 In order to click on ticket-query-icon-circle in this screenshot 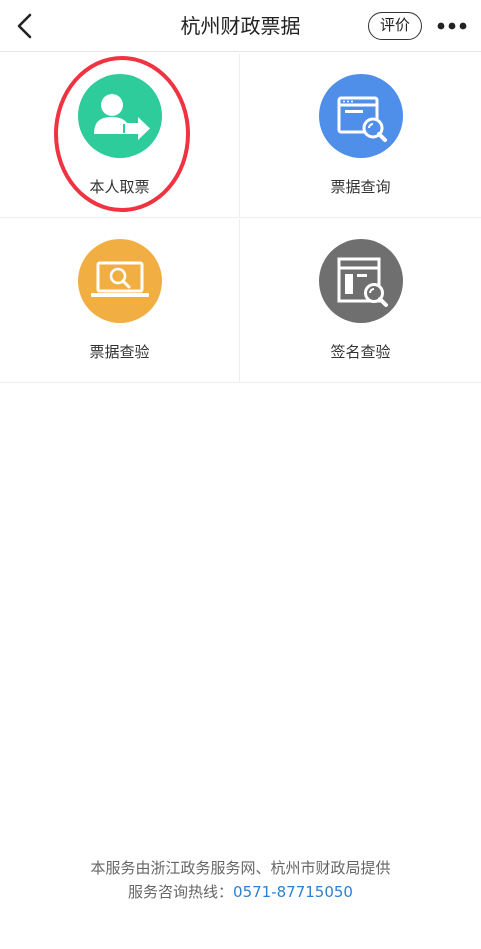, I will do `click(361, 116)`.